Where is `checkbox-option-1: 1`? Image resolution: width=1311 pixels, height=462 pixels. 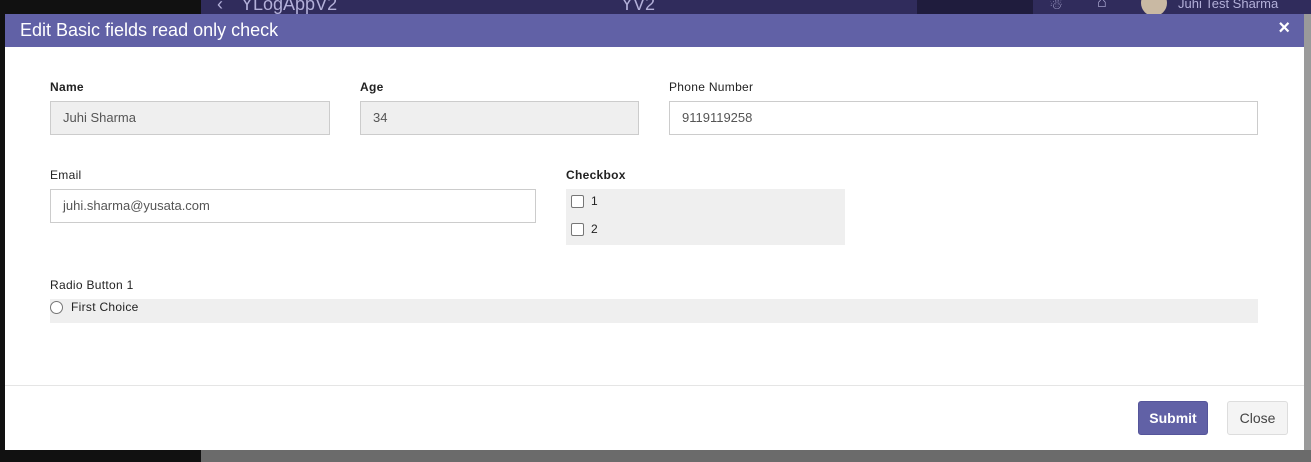 checkbox-option-1: 1 is located at coordinates (582, 201).